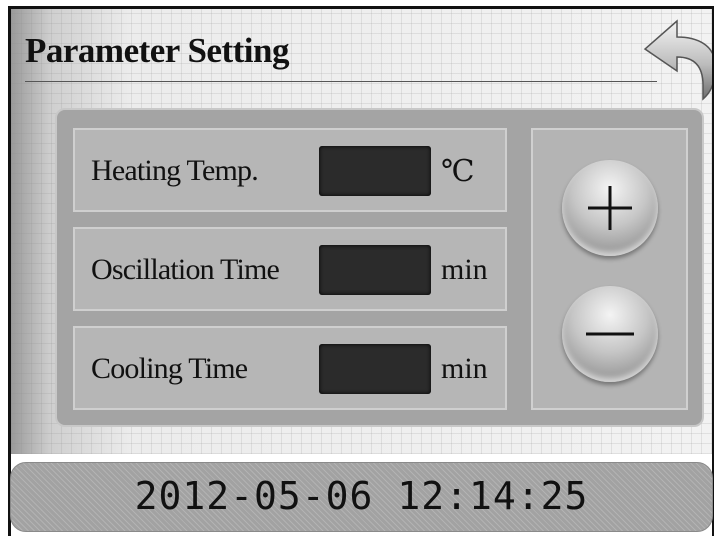 This screenshot has height=540, width=720. What do you see at coordinates (290, 269) in the screenshot?
I see `oscillation-time-row: Oscillation Time min` at bounding box center [290, 269].